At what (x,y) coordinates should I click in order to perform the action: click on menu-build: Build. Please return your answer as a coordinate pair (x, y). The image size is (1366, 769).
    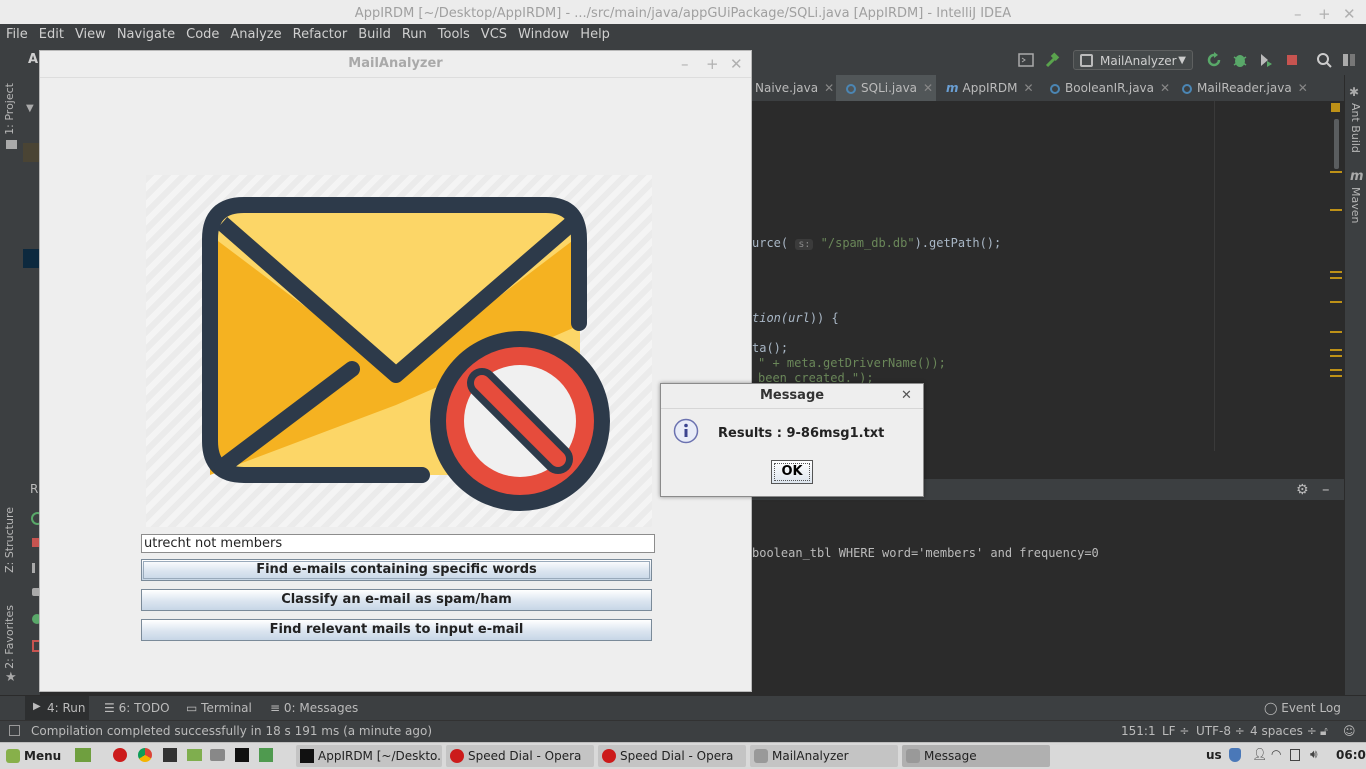
    Looking at the image, I should click on (374, 33).